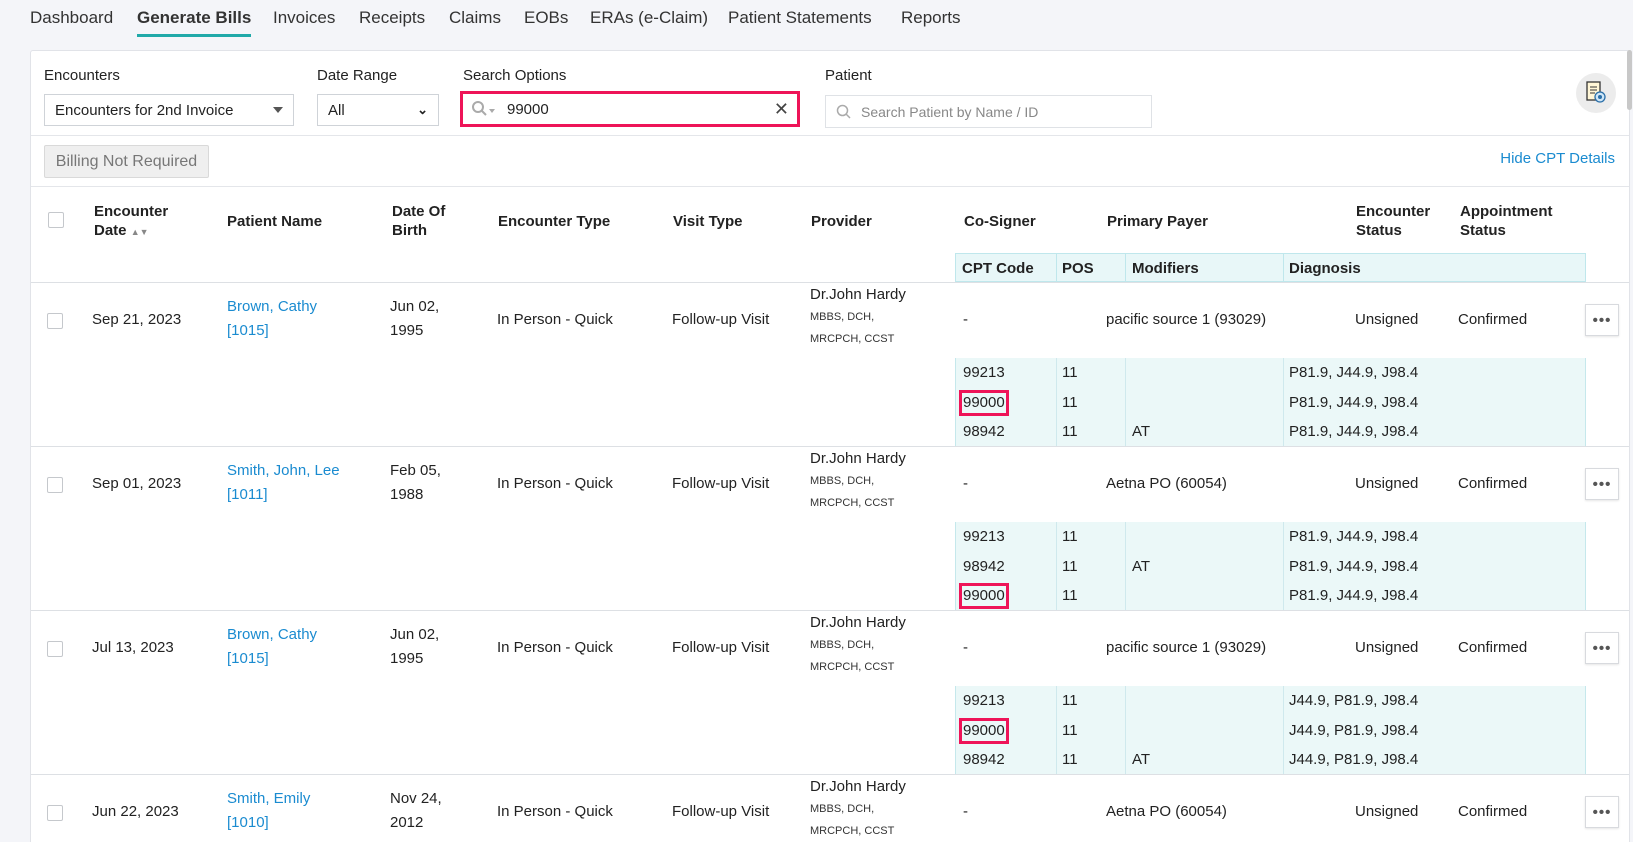 This screenshot has width=1633, height=842. Describe the element at coordinates (1596, 93) in the screenshot. I see `view-document-button` at that location.